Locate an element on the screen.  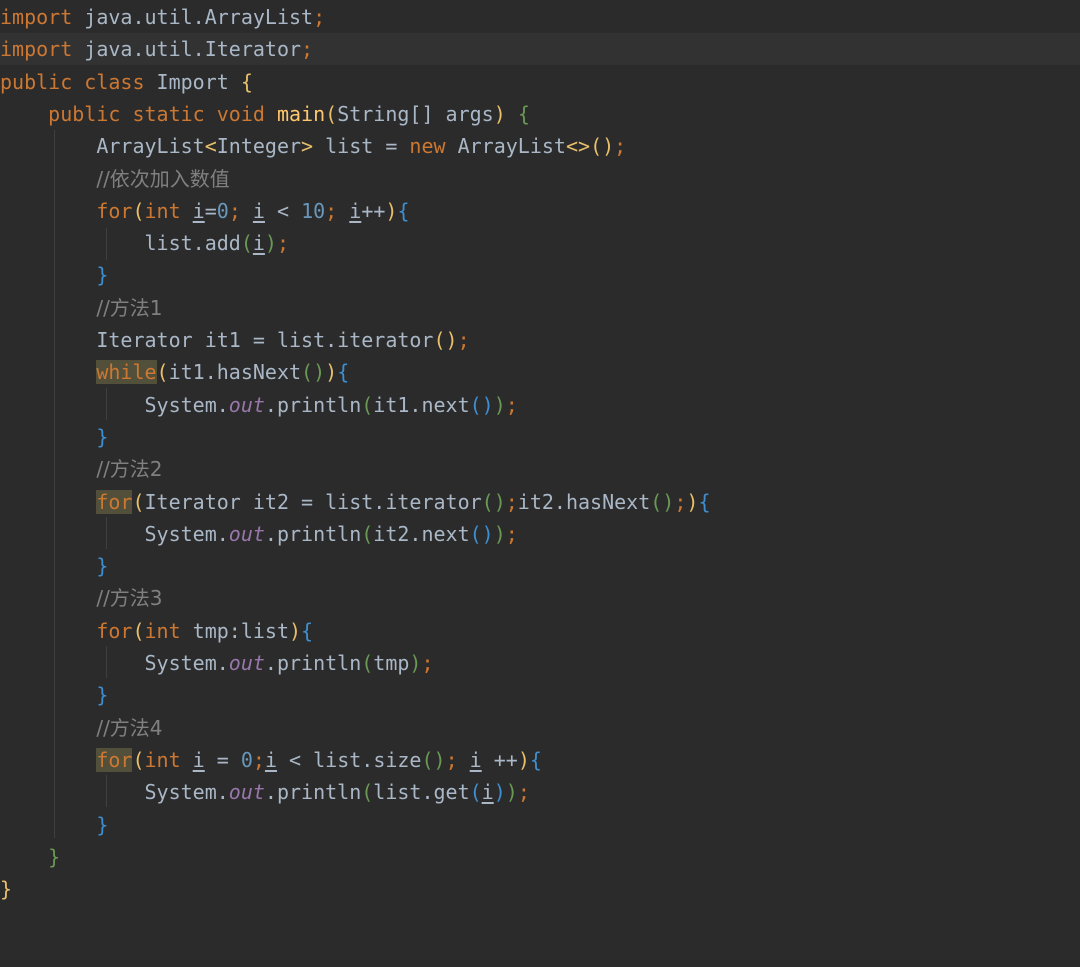
code-line: for(int tmp:list){ is located at coordinates (540, 631).